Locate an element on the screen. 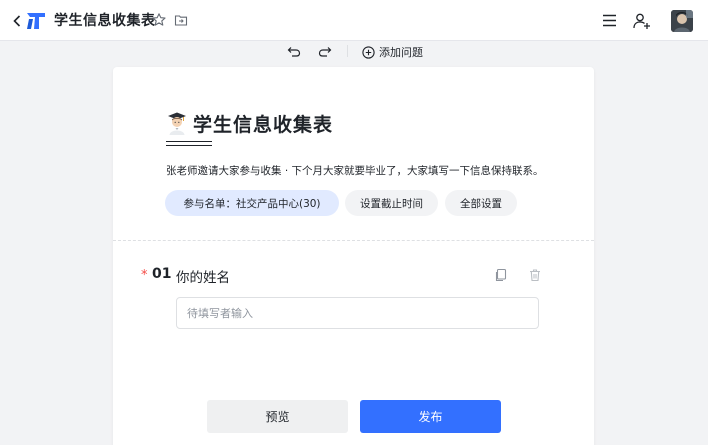 Image resolution: width=708 pixels, height=445 pixels. question-number: 01 is located at coordinates (162, 274).